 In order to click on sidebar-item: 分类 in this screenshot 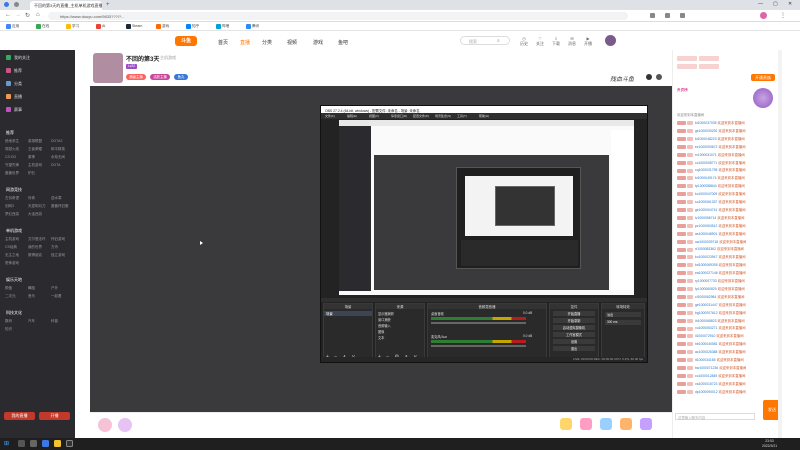, I will do `click(14, 84)`.